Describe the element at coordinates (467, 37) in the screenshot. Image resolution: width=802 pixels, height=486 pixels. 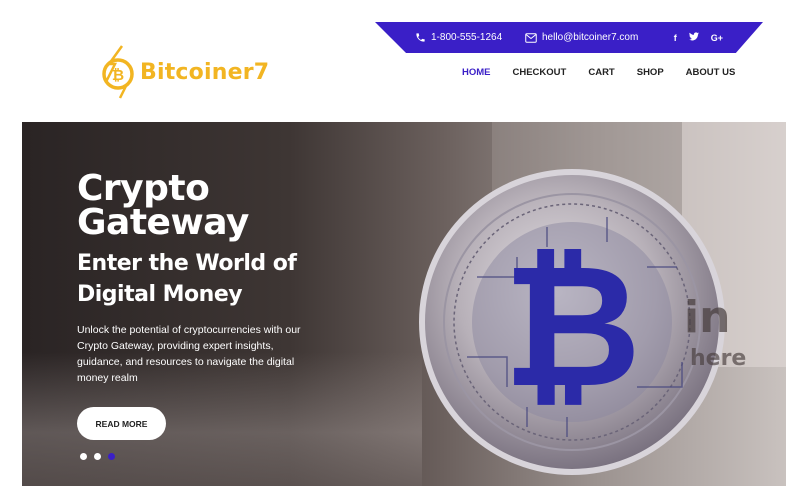
I see `phone-number: 1-800-555-1264` at that location.